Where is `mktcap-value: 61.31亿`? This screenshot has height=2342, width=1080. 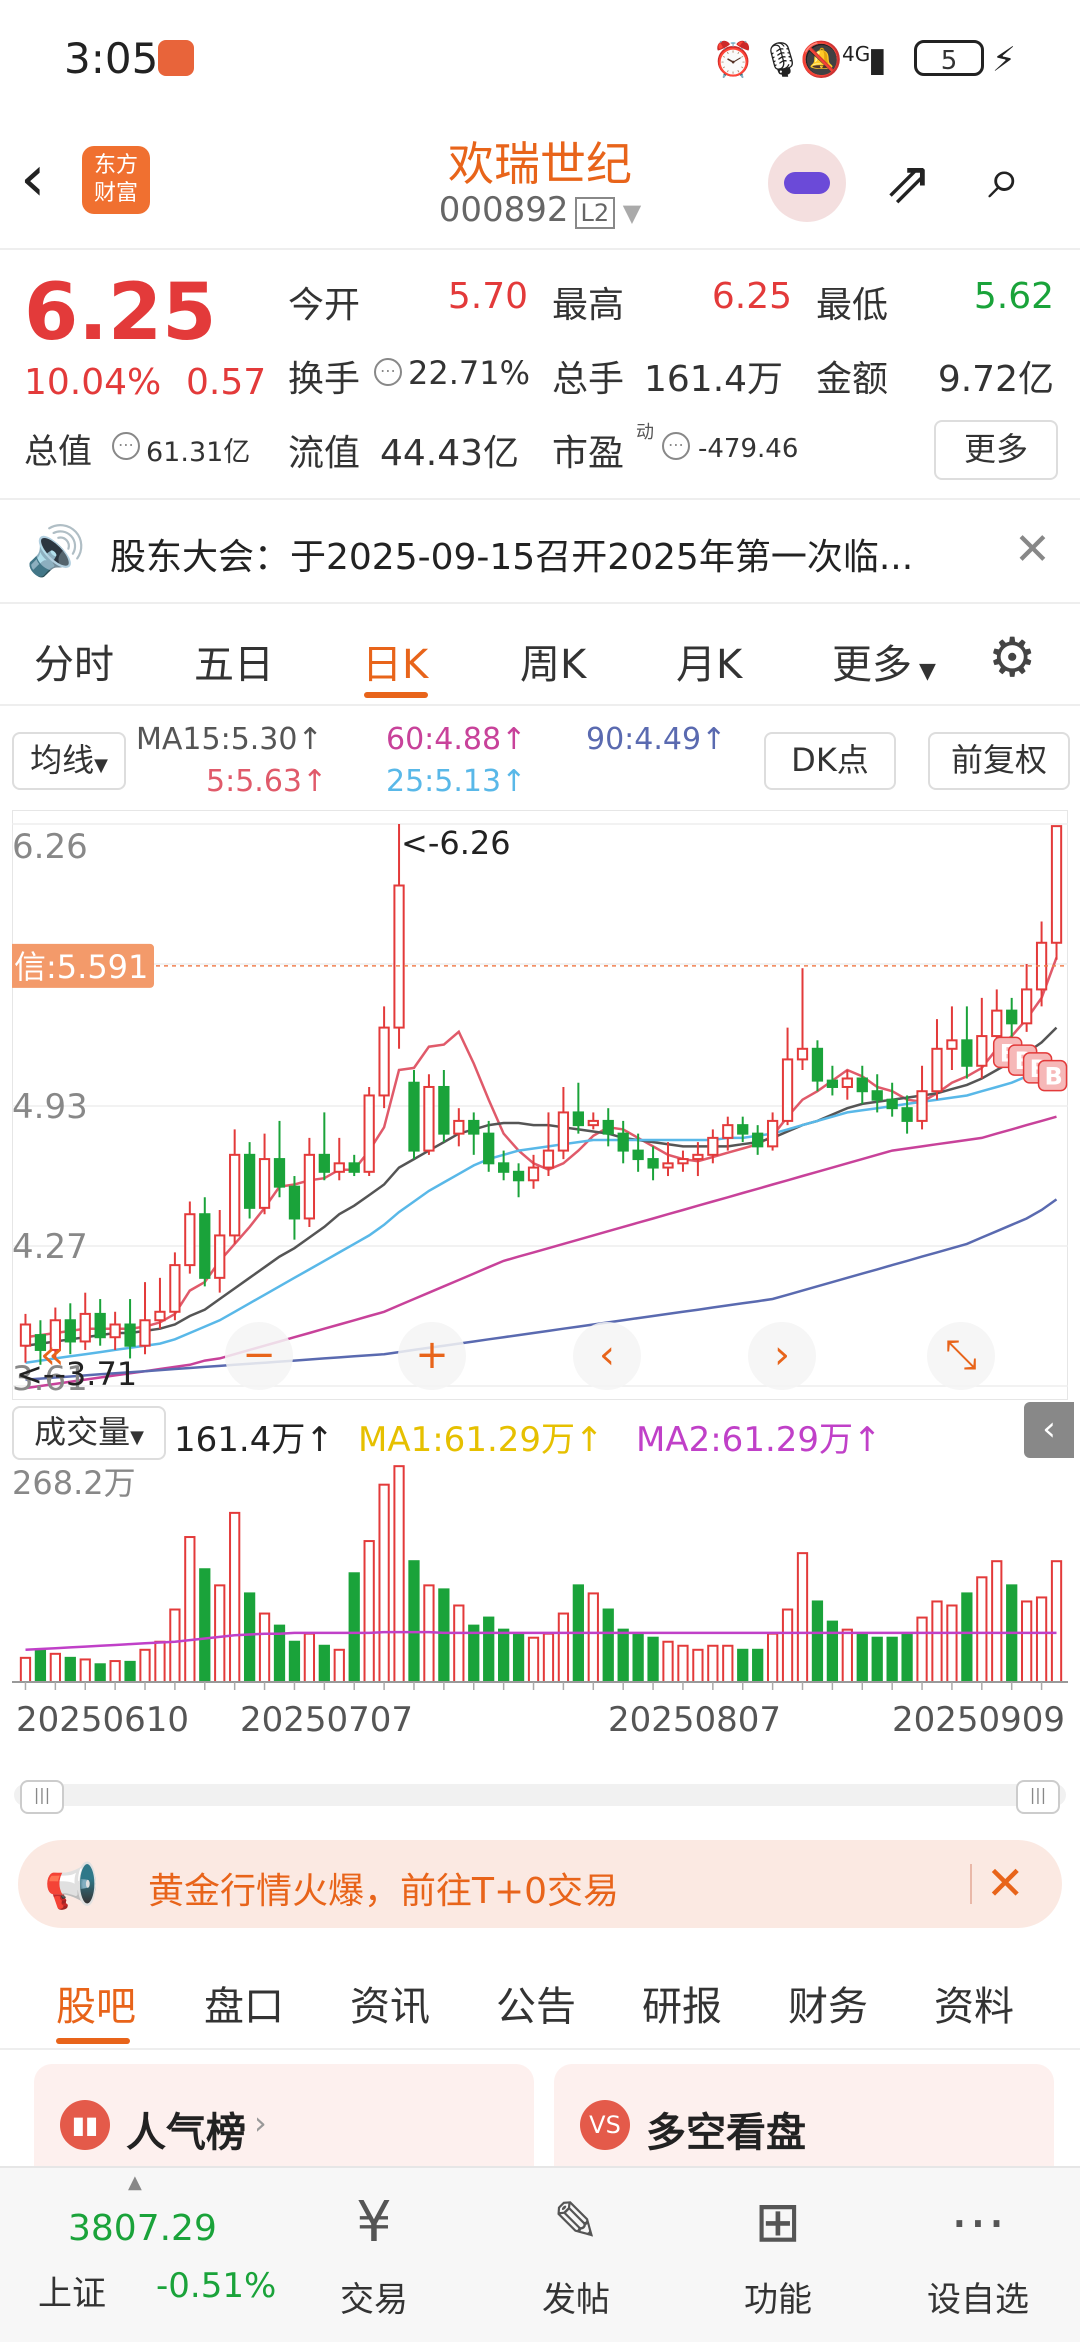
mktcap-value: 61.31亿 is located at coordinates (198, 452).